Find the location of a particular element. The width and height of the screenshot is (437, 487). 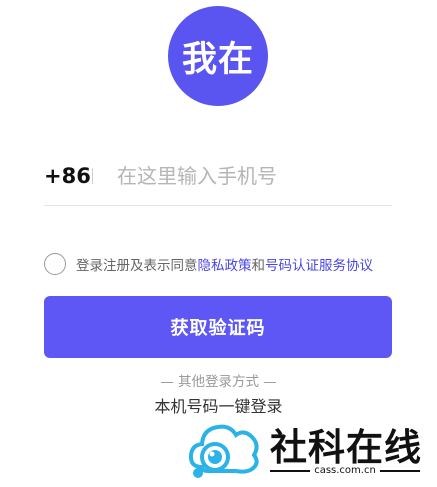

phone-number-input is located at coordinates (247, 176).